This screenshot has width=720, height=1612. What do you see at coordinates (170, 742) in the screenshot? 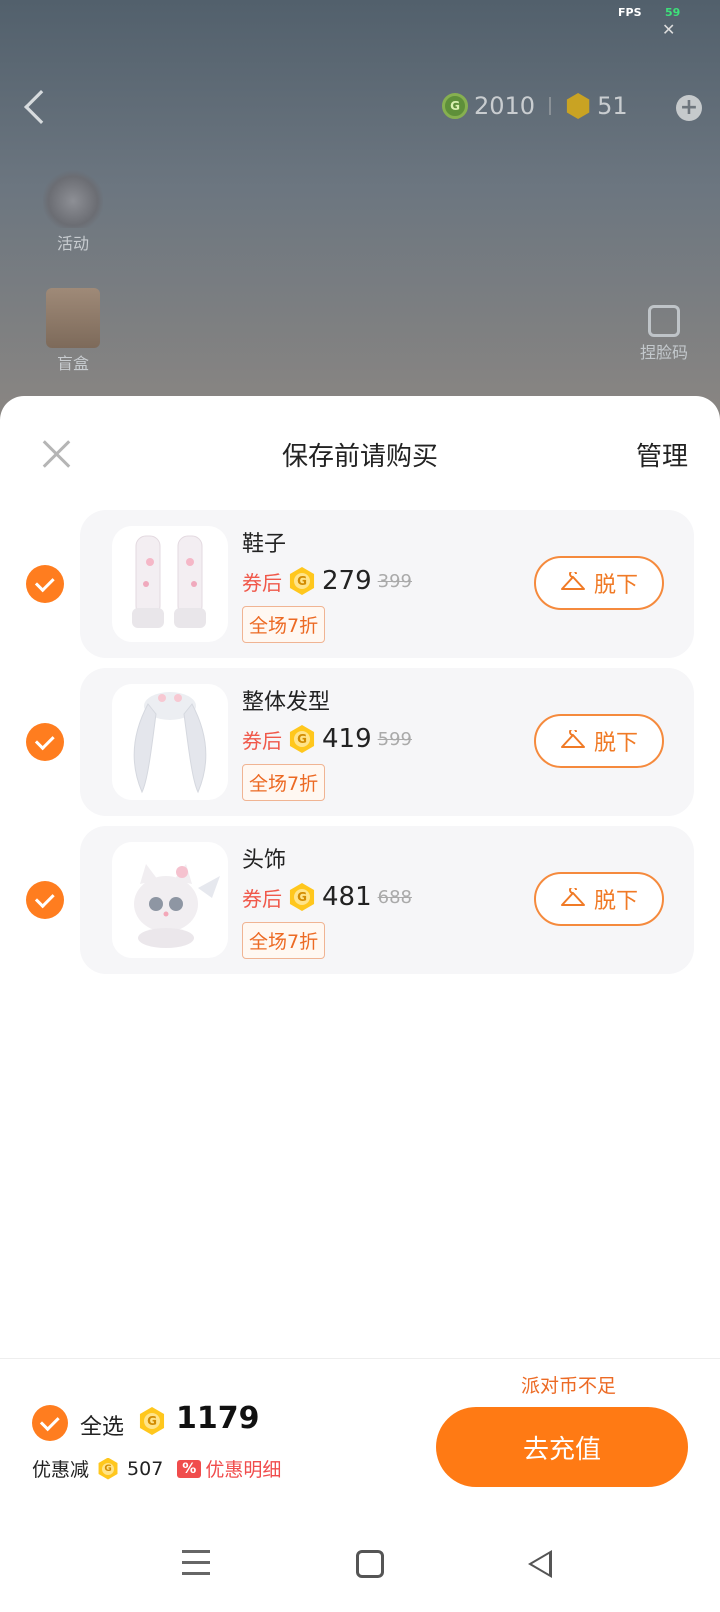
I see `hairstyle-thumbnail` at bounding box center [170, 742].